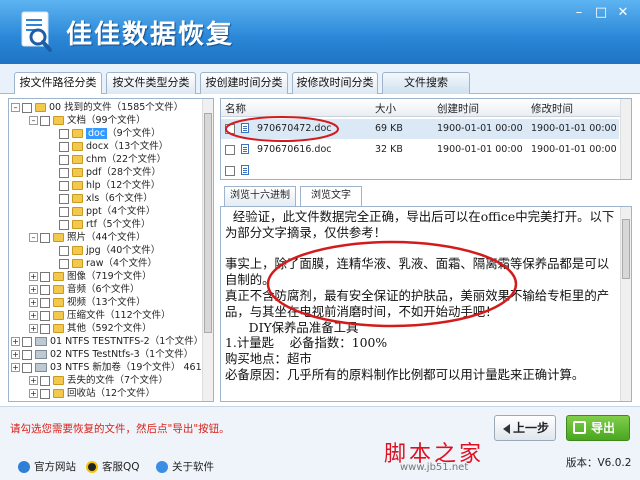  I want to click on tree-item: + 其他（592个文件）, so click(90, 328).